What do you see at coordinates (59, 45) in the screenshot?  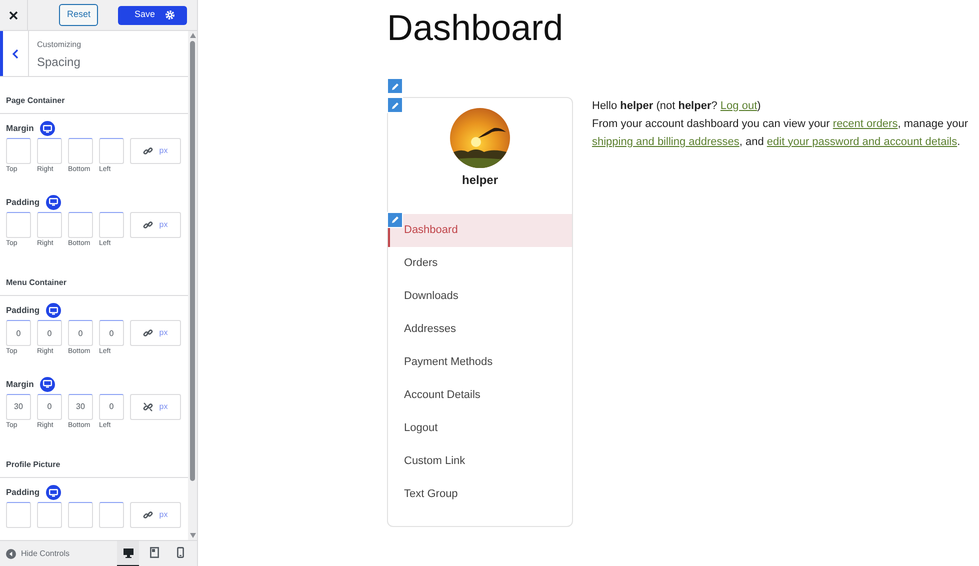 I see `breadcrumb-label: Customizing` at bounding box center [59, 45].